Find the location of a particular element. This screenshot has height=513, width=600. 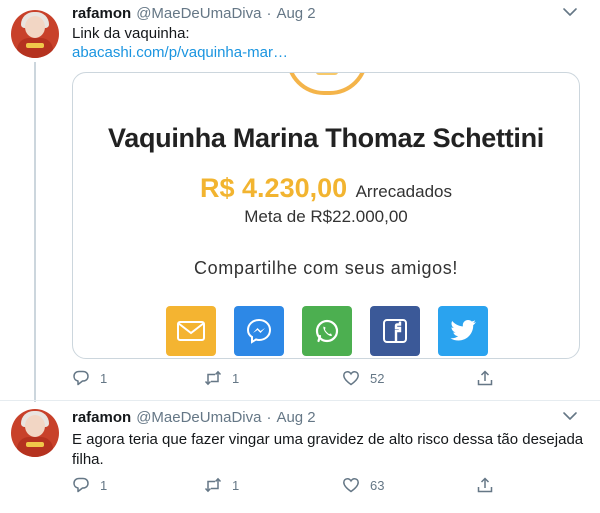

card-title: Vaquinha Marina Thomaz Schettini is located at coordinates (326, 138).